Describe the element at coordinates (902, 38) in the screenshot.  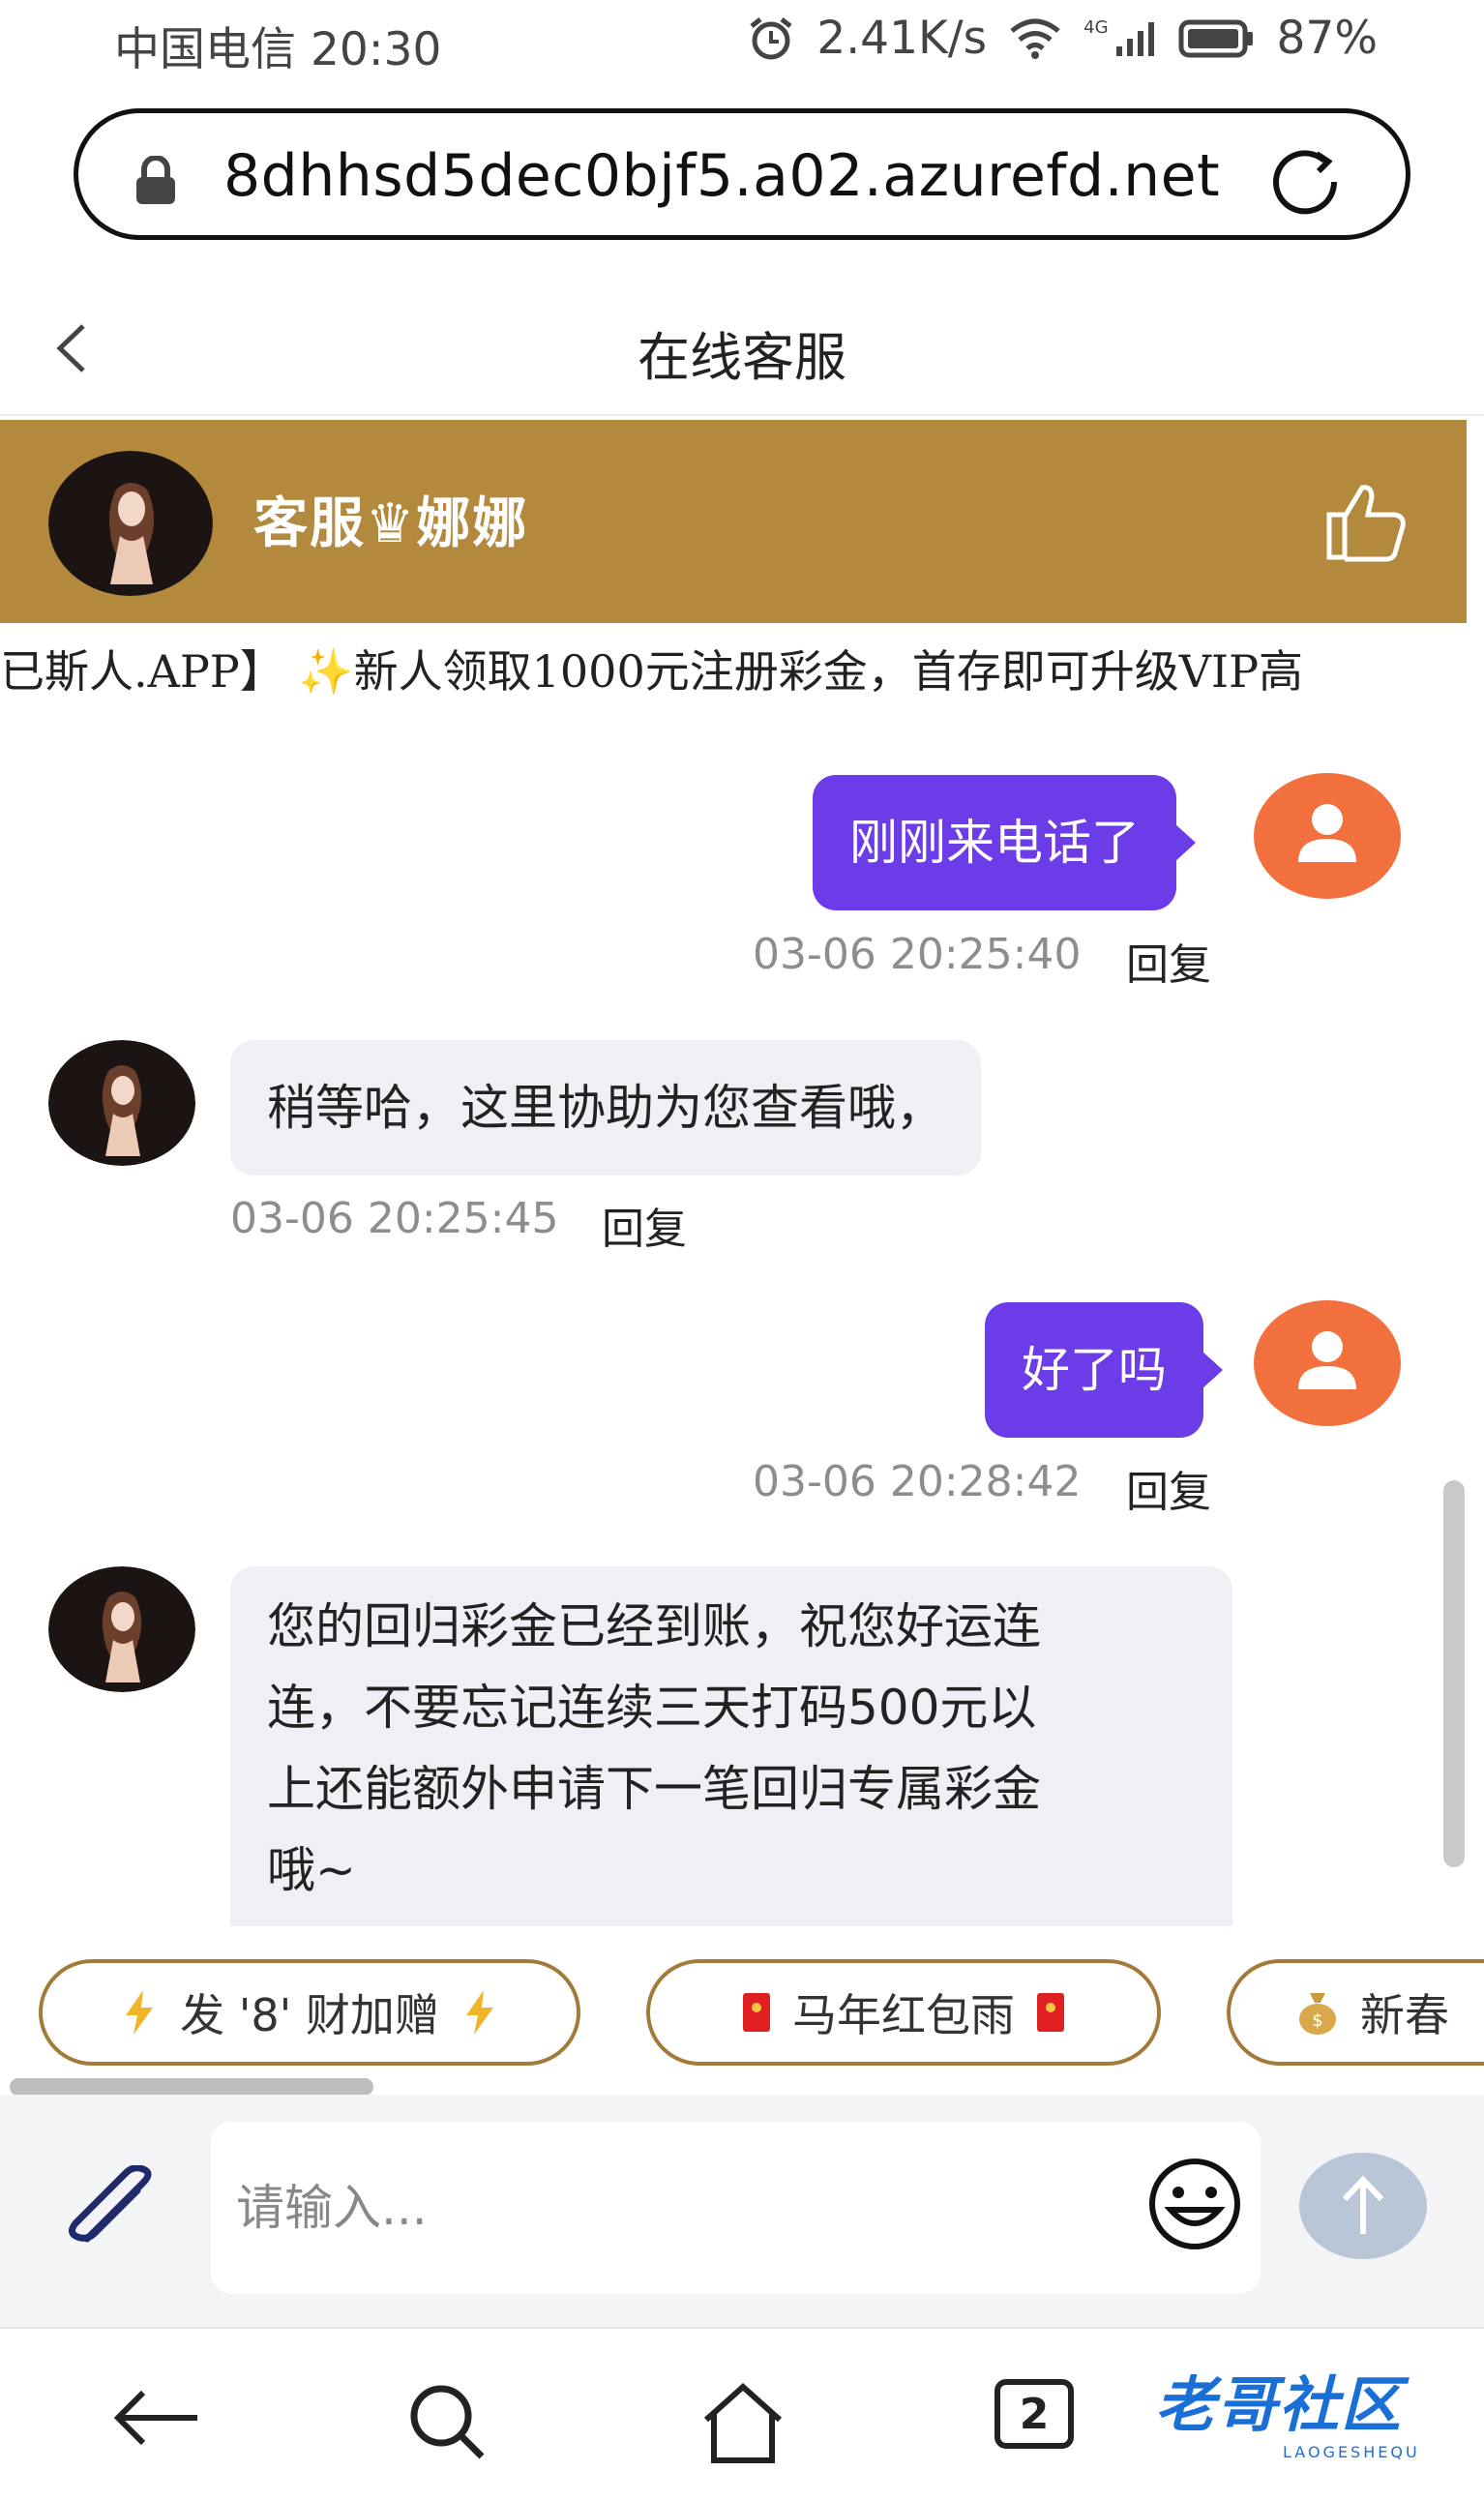
I see `network-speed: 2.41K/s` at that location.